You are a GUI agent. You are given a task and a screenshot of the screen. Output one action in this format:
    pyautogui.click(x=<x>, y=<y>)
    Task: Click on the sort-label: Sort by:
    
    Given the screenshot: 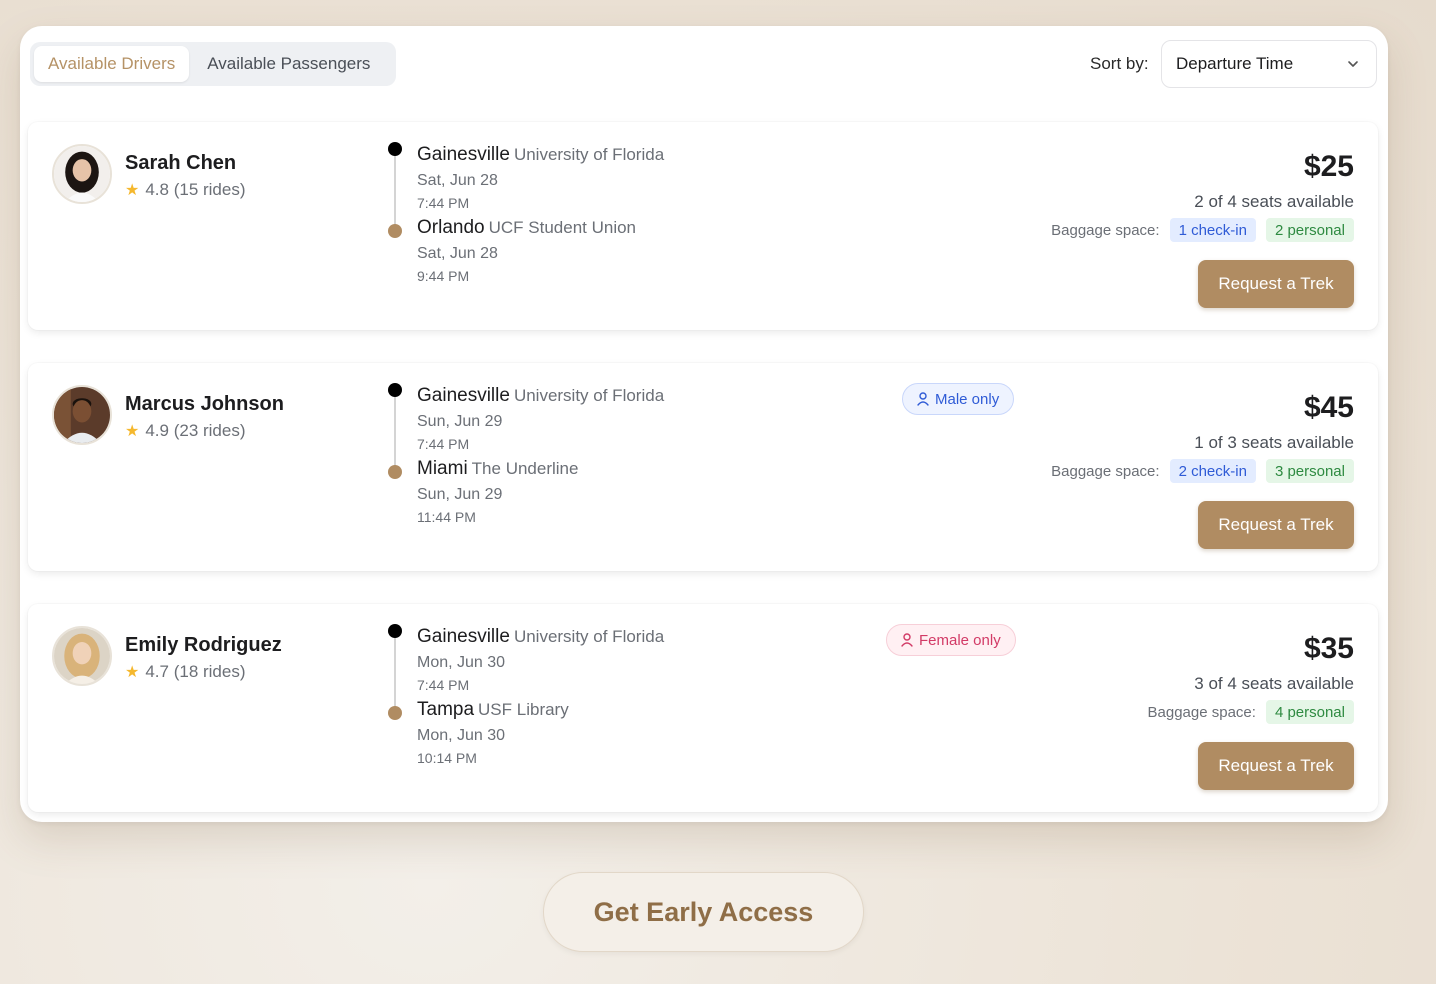 What is the action you would take?
    pyautogui.click(x=1119, y=63)
    